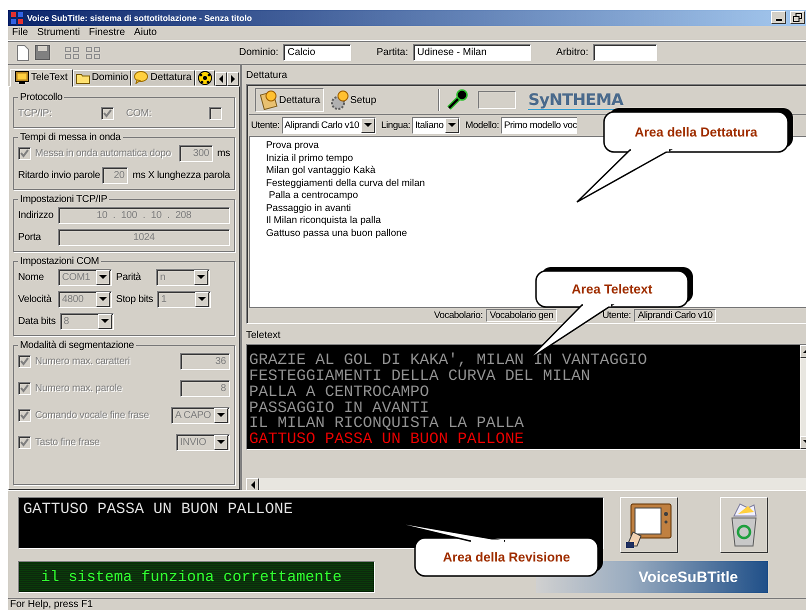 The height and width of the screenshot is (610, 806). Describe the element at coordinates (37, 321) in the screenshot. I see `field-label: Data bits` at that location.